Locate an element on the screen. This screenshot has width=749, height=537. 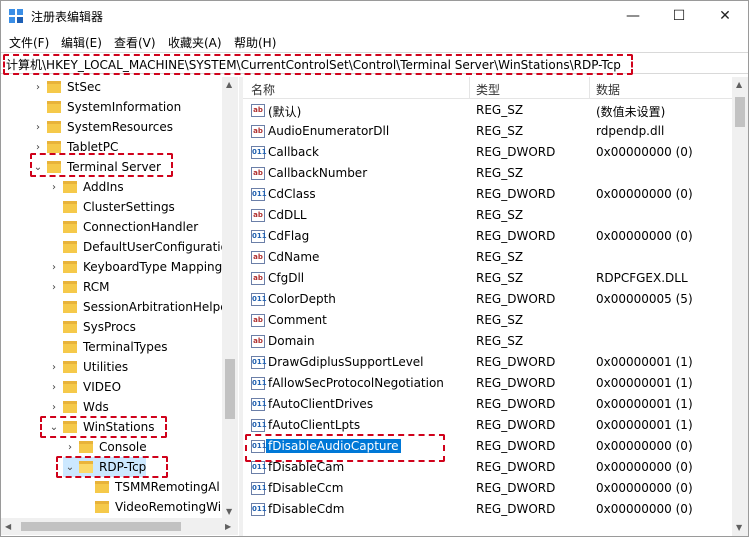
tree-item: SysProcs is located at coordinates (91, 327).